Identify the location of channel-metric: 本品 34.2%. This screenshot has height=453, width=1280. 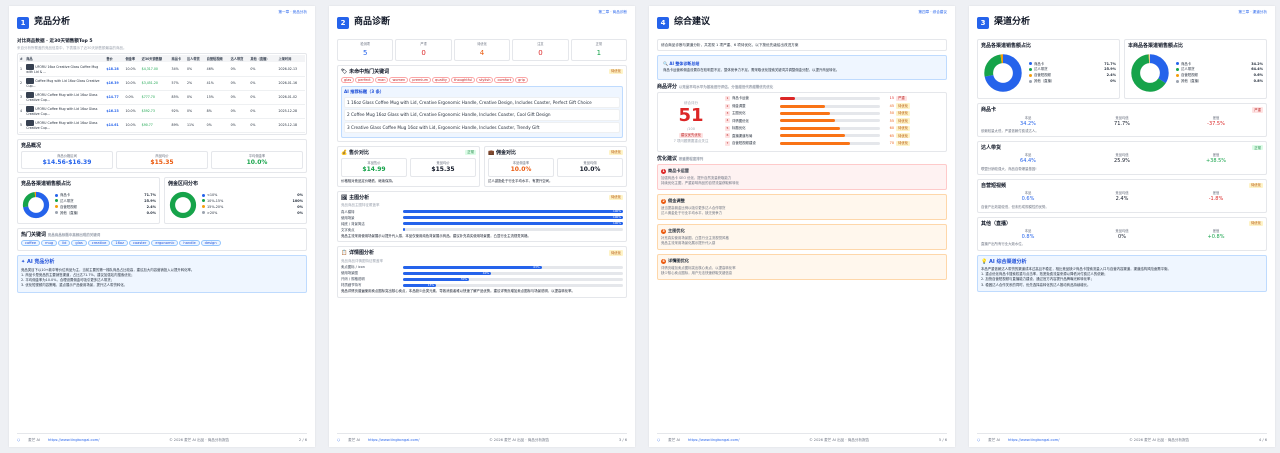
(1028, 121).